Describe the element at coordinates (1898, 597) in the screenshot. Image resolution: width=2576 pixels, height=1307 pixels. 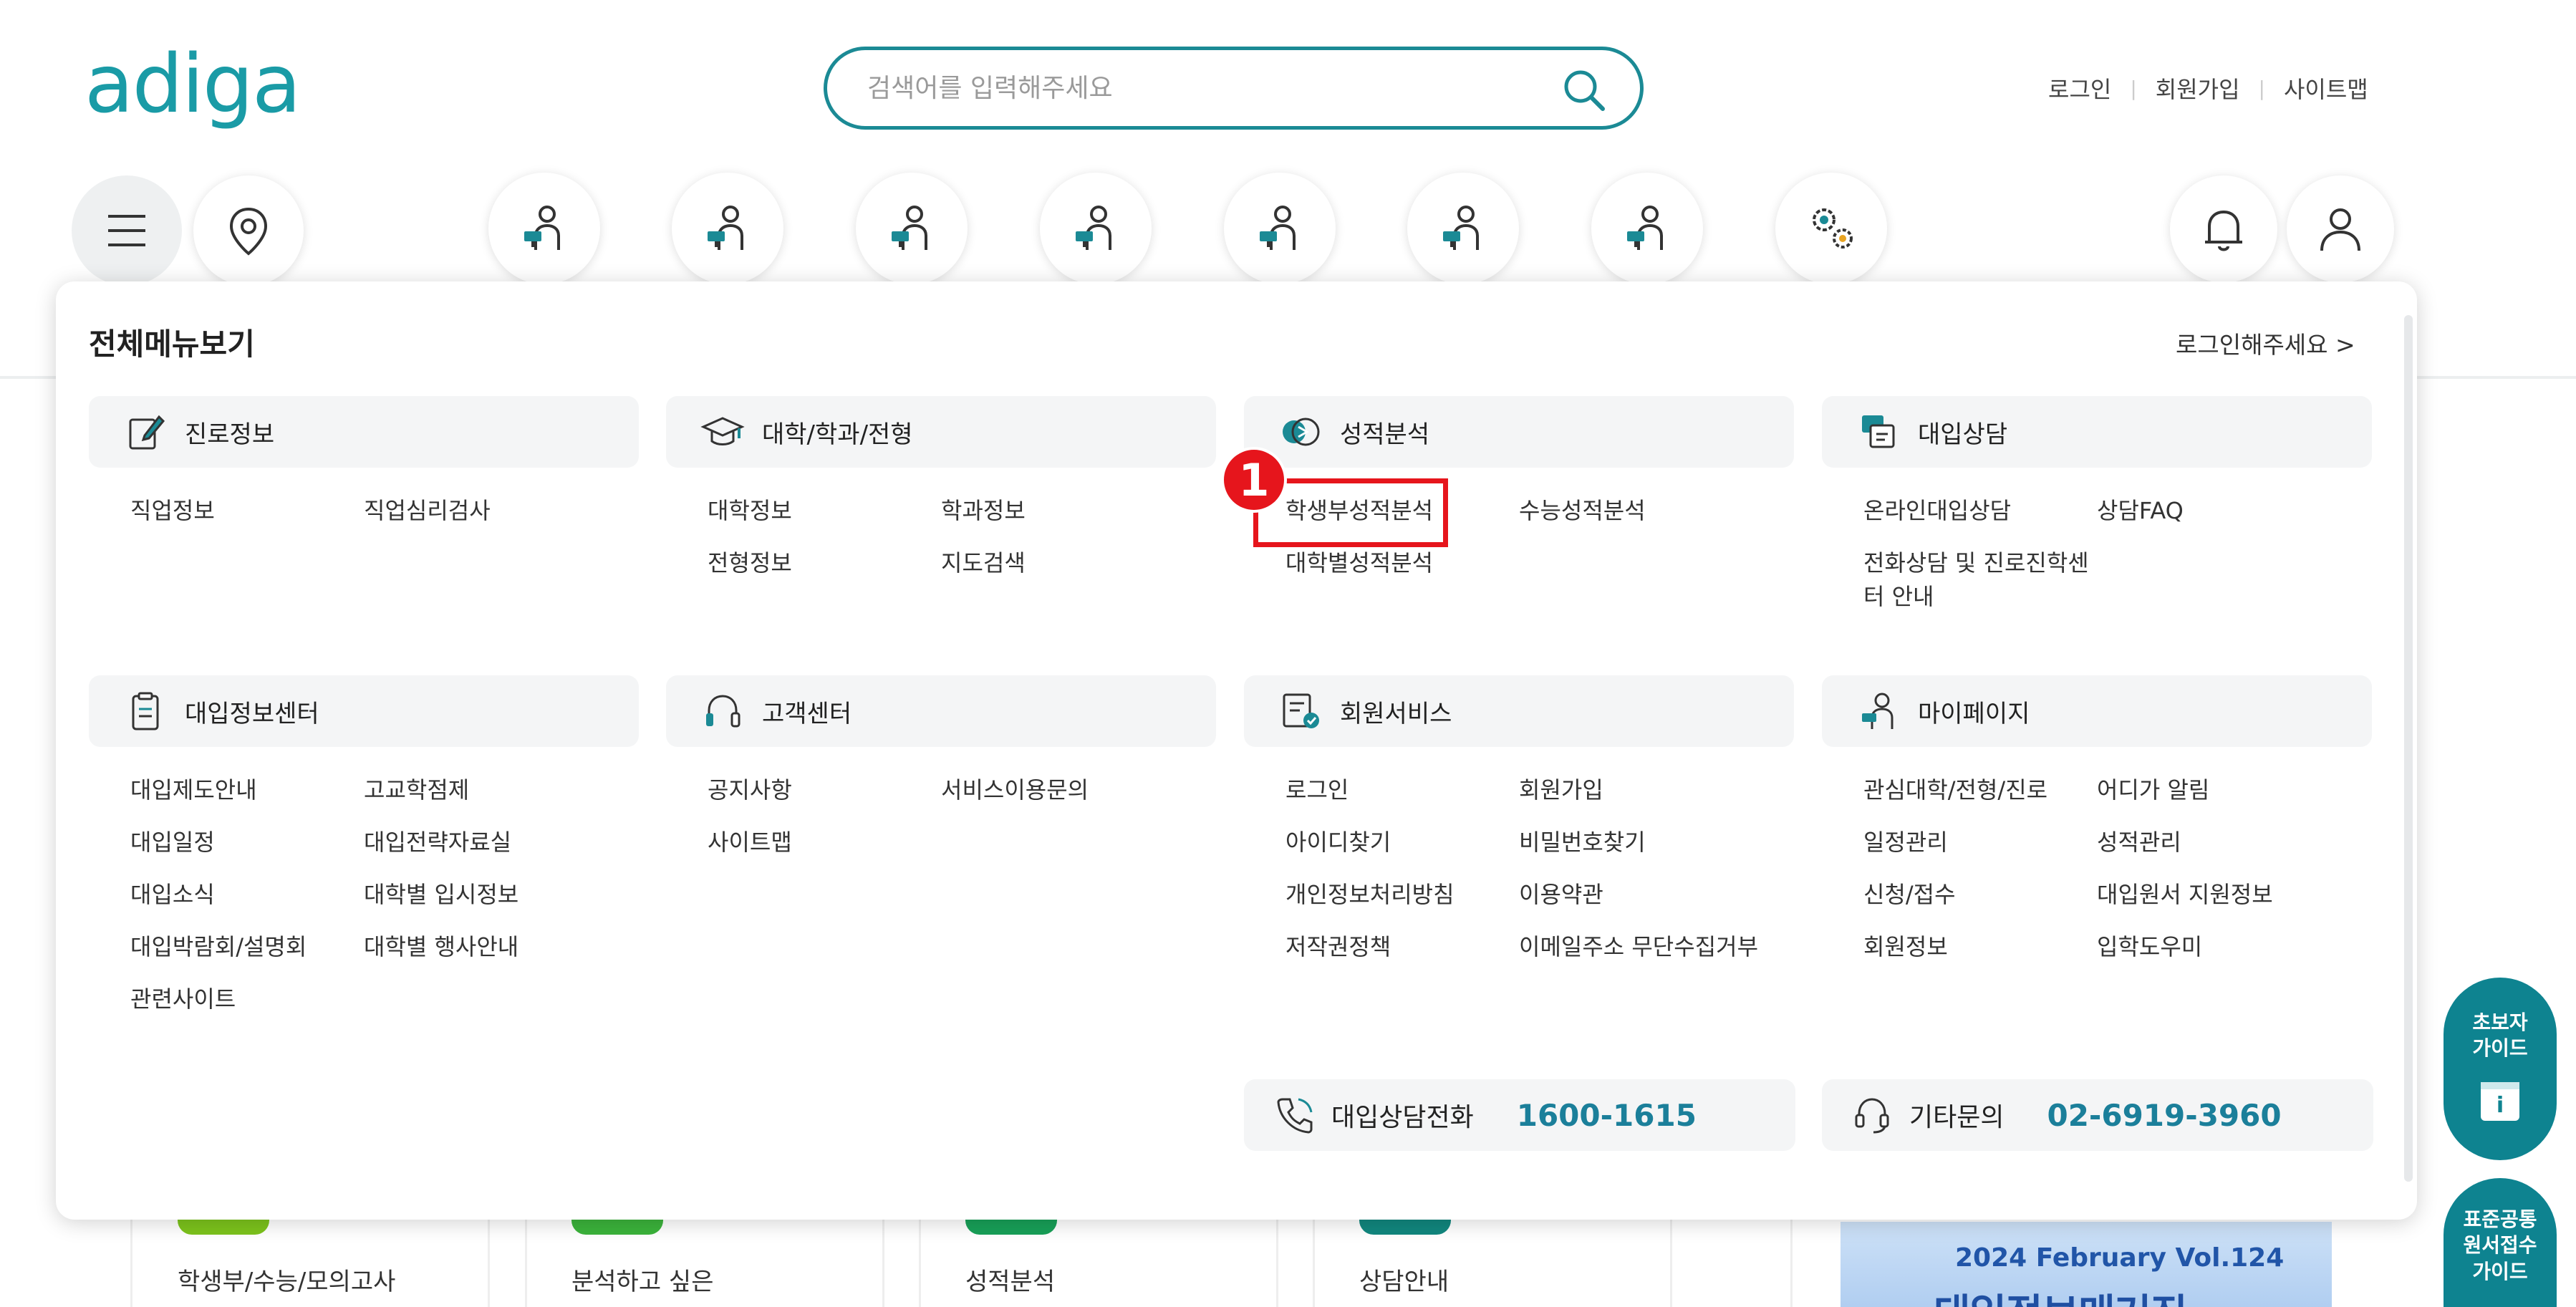
I see `menu-item-phone-counsel-cont: 터 안내` at that location.